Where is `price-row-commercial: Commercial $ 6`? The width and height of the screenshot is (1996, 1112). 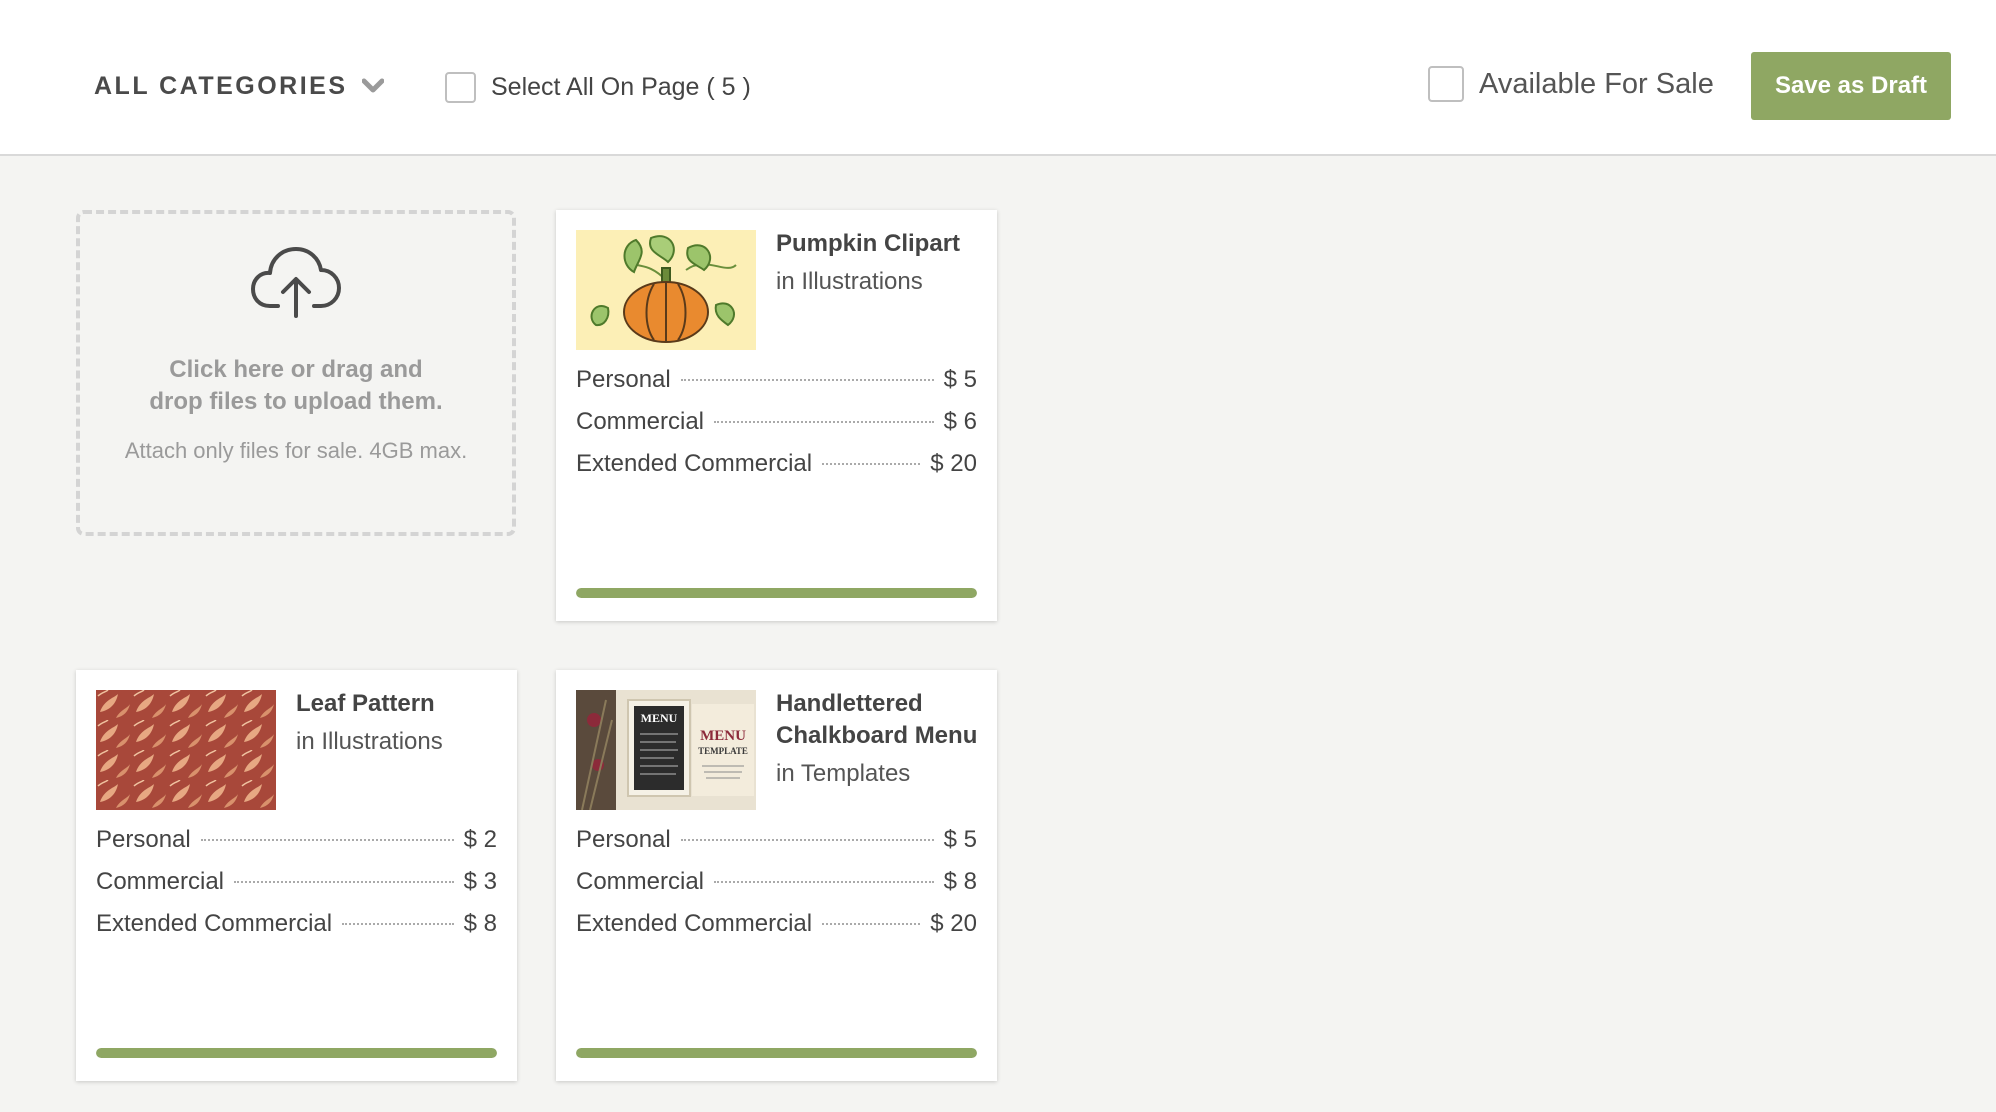 price-row-commercial: Commercial $ 6 is located at coordinates (776, 429).